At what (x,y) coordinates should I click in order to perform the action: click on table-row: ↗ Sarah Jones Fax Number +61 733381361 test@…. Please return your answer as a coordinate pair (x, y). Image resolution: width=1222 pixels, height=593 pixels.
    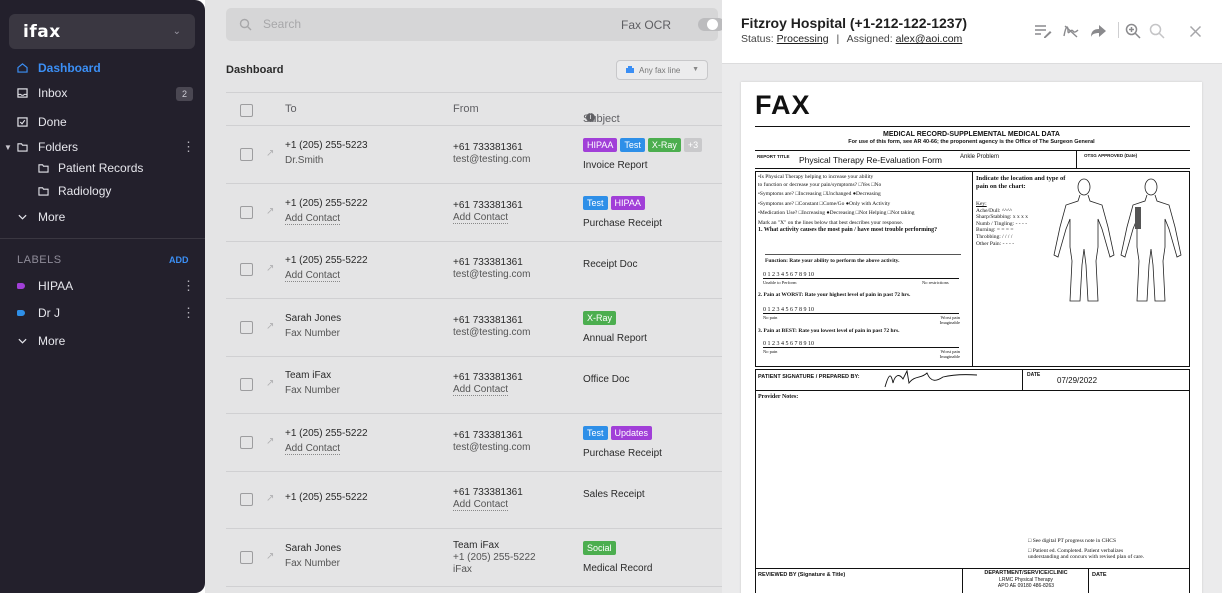
    Looking at the image, I should click on (474, 328).